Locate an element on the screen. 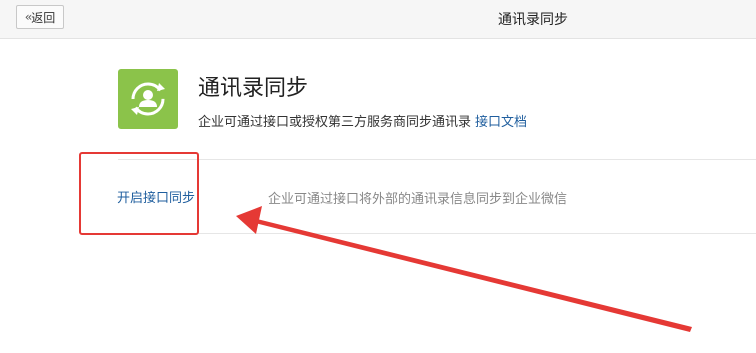  back-button: ‹‹ 返回 is located at coordinates (40, 17).